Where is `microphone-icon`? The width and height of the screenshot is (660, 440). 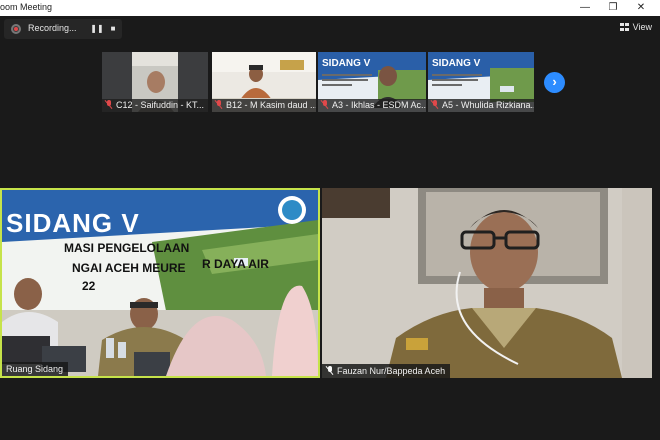
microphone-icon is located at coordinates (330, 370).